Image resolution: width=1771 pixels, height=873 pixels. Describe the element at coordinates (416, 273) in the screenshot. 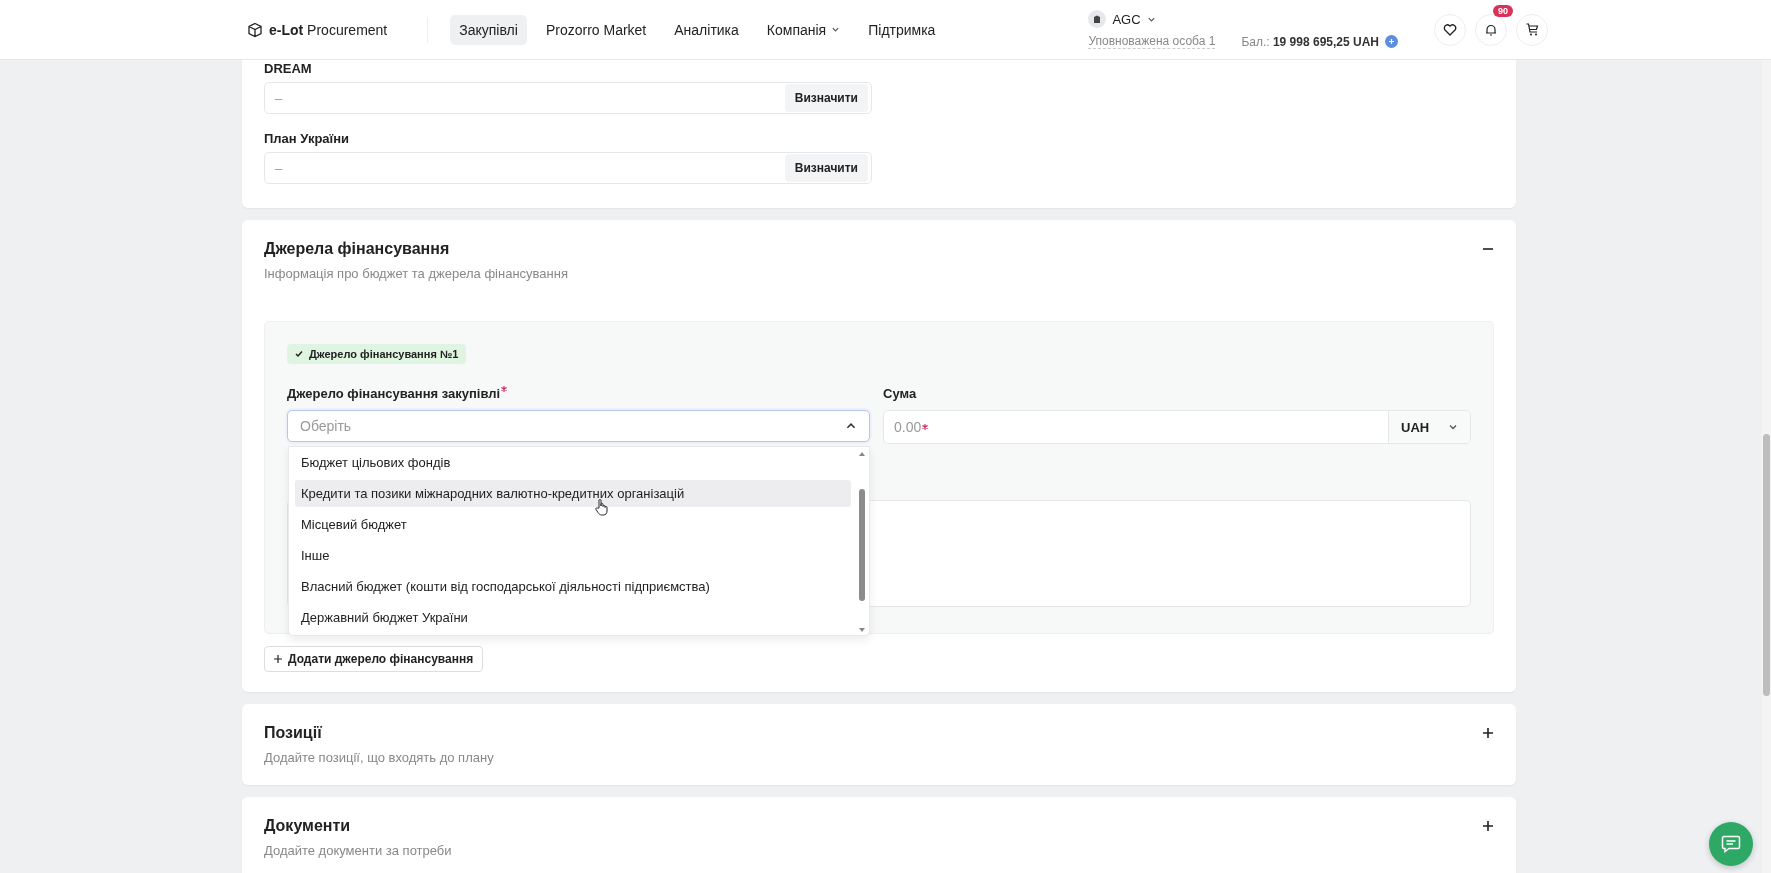

I see `section-subtitle: Інформація про бюджет та джерела фінансування` at that location.